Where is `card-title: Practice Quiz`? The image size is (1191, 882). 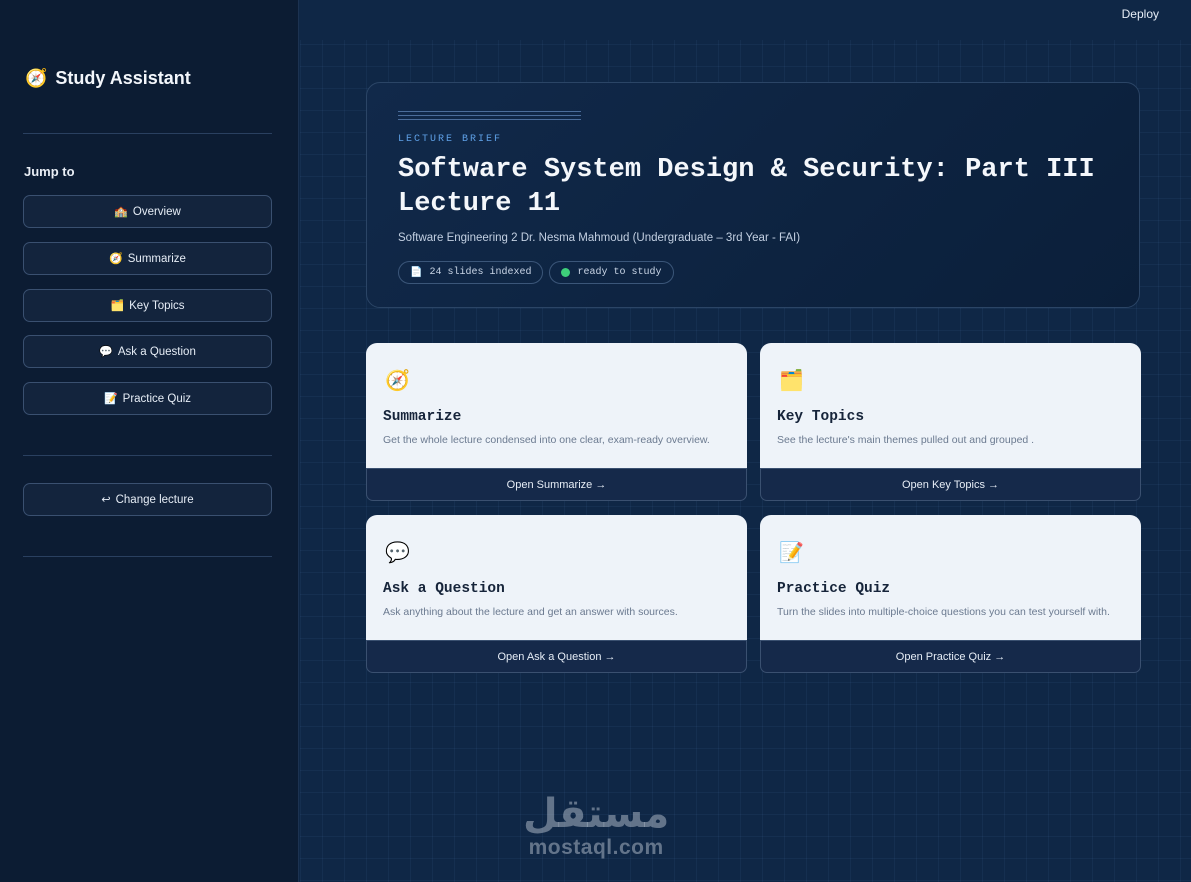
card-title: Practice Quiz is located at coordinates (834, 589).